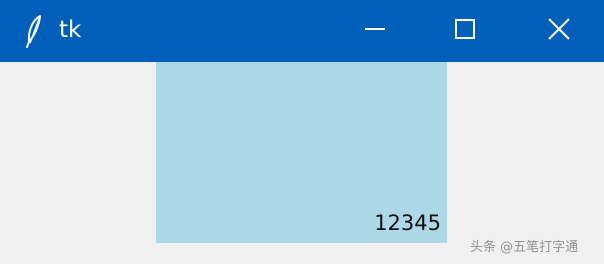 This screenshot has width=604, height=264. Describe the element at coordinates (407, 223) in the screenshot. I see `label-text: 12345` at that location.